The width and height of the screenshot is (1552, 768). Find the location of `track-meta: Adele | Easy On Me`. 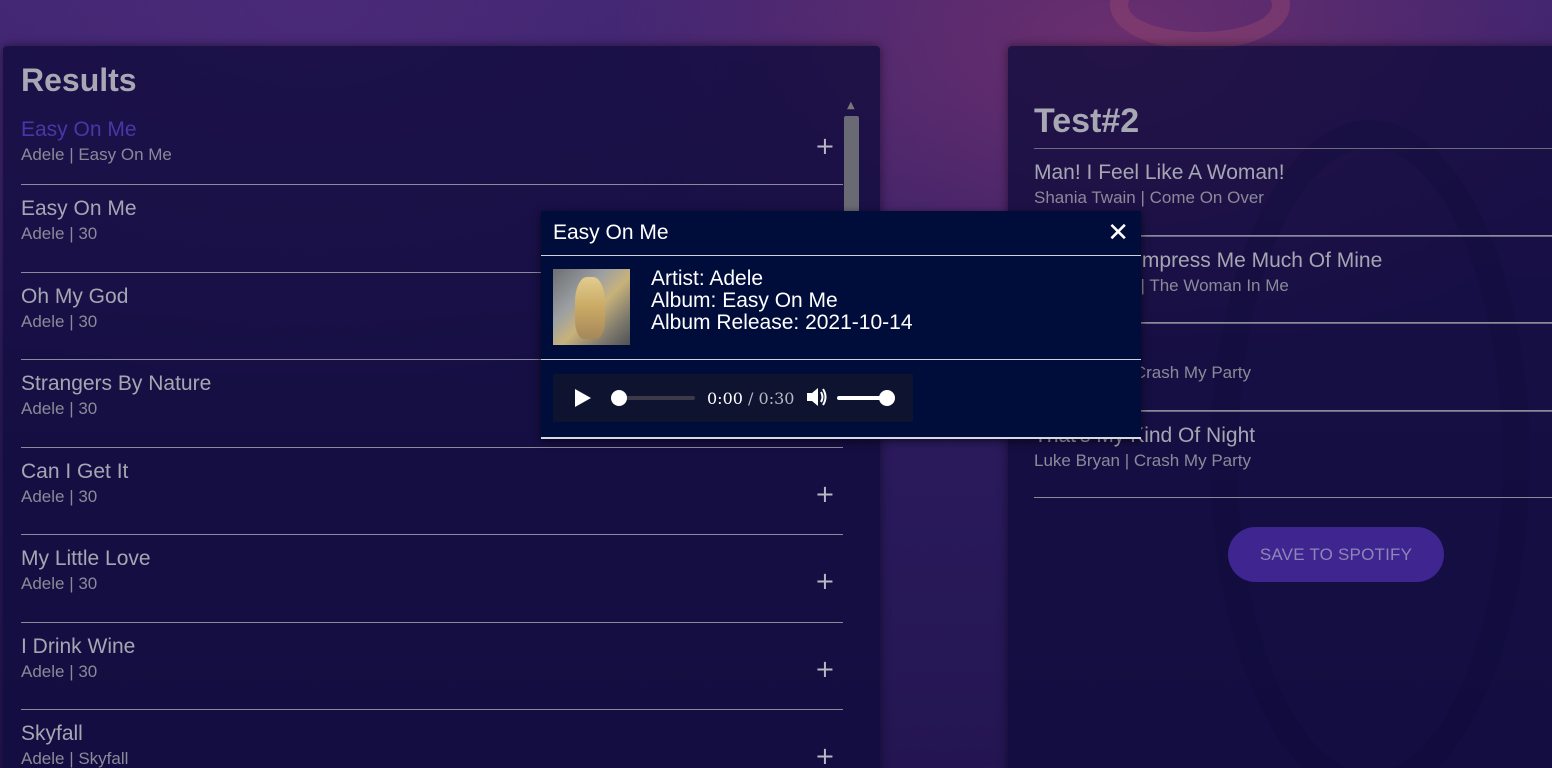

track-meta: Adele | Easy On Me is located at coordinates (96, 154).